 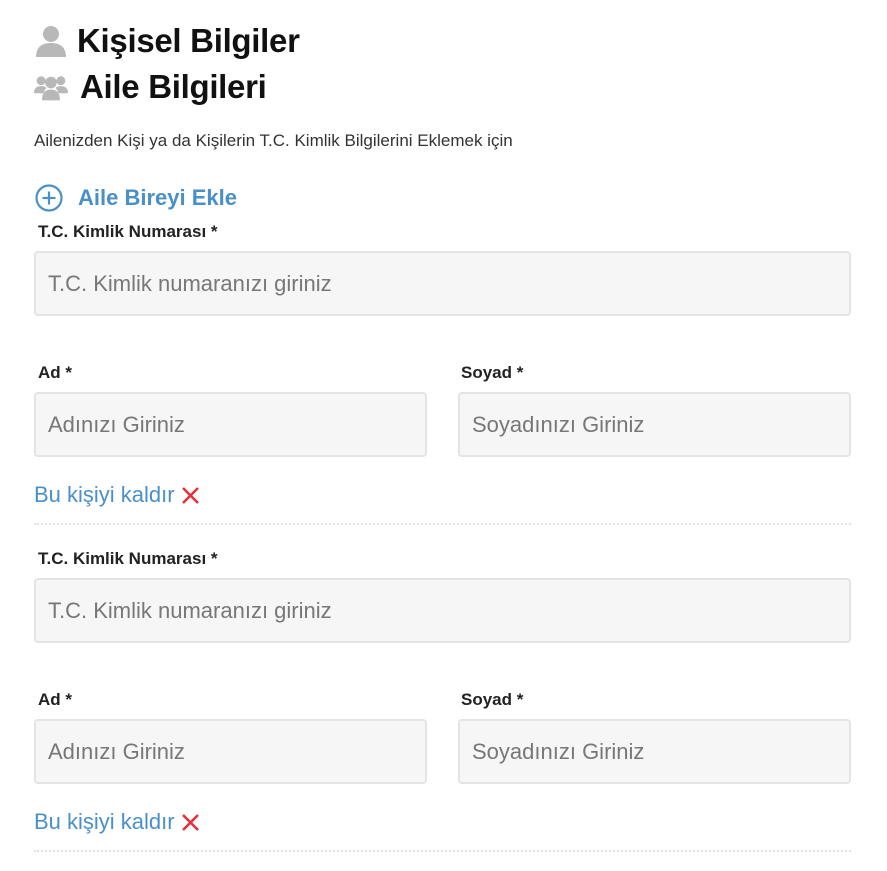 I want to click on personal-info-title: Kişisel Bilgiler, so click(x=188, y=40).